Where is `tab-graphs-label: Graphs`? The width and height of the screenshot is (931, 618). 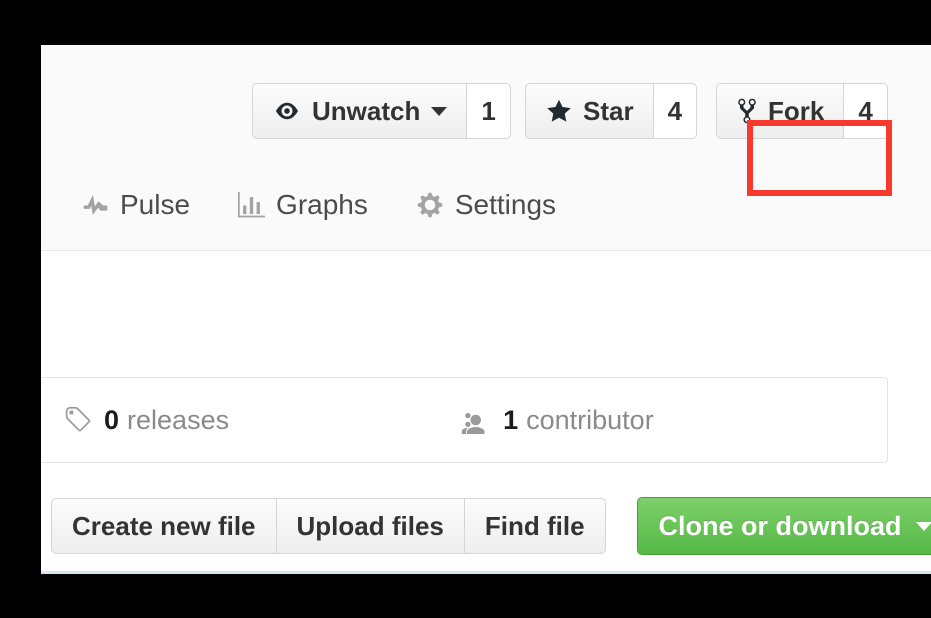 tab-graphs-label: Graphs is located at coordinates (322, 204).